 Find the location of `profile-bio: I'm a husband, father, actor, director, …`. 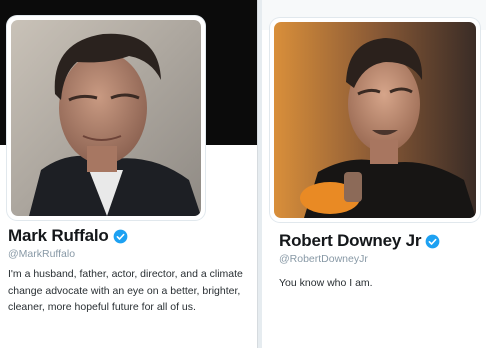

profile-bio: I'm a husband, father, actor, director, … is located at coordinates (125, 290).